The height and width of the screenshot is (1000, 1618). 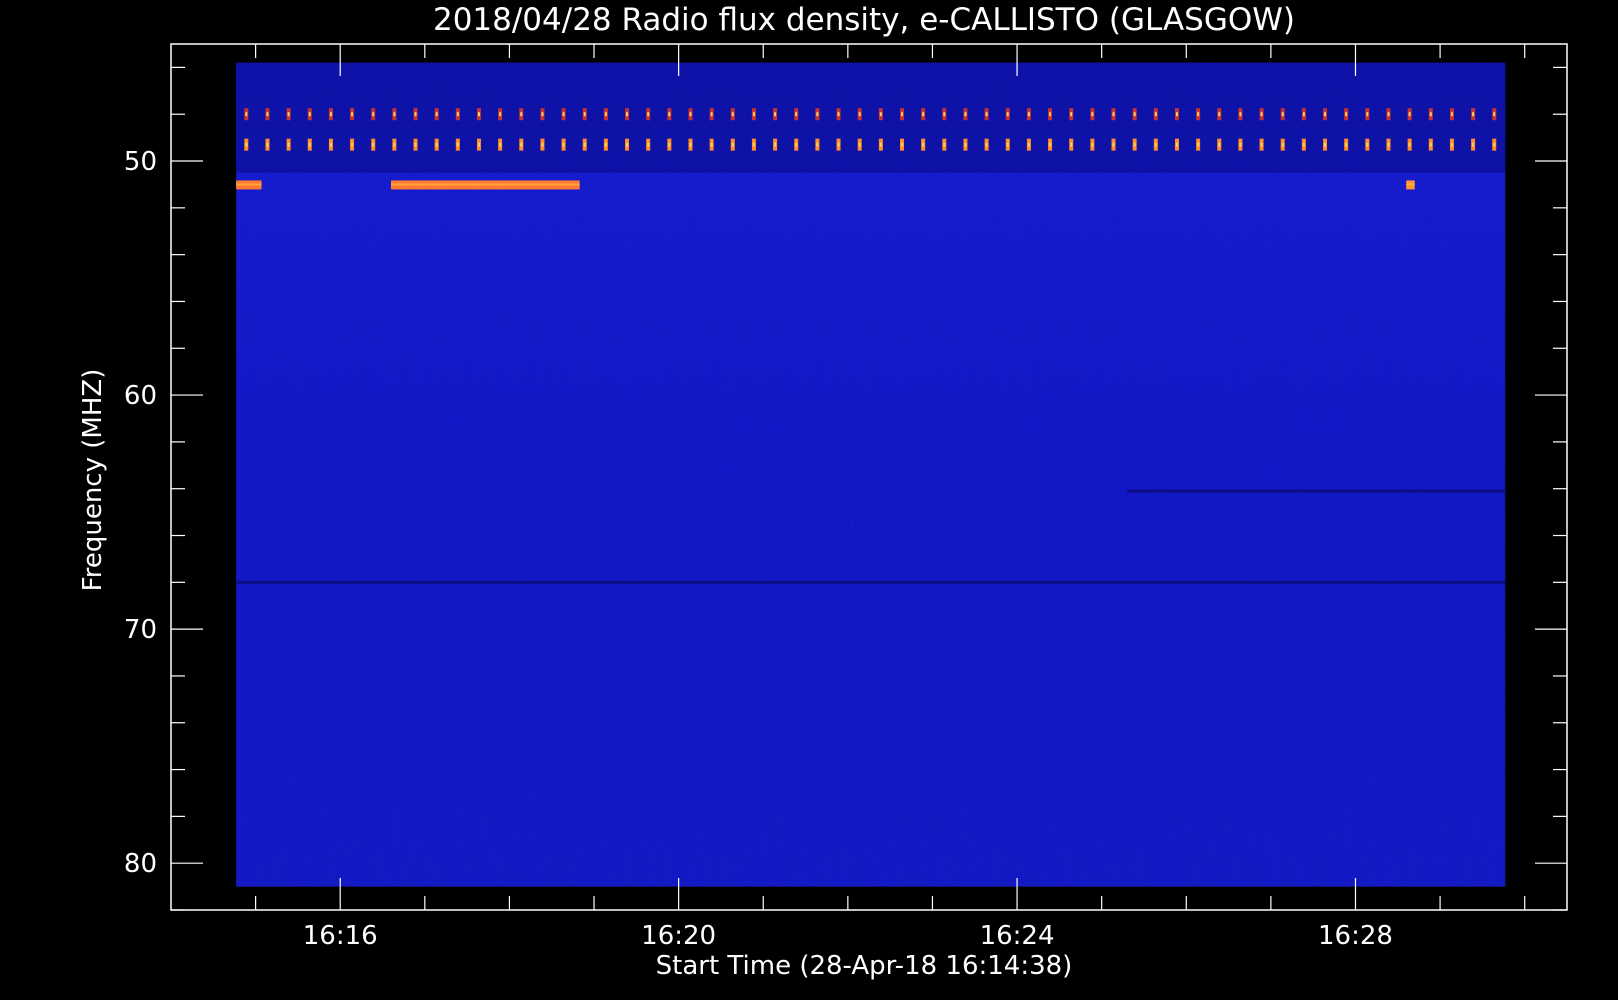 I want to click on spectrogram-top-shade, so click(x=871, y=117).